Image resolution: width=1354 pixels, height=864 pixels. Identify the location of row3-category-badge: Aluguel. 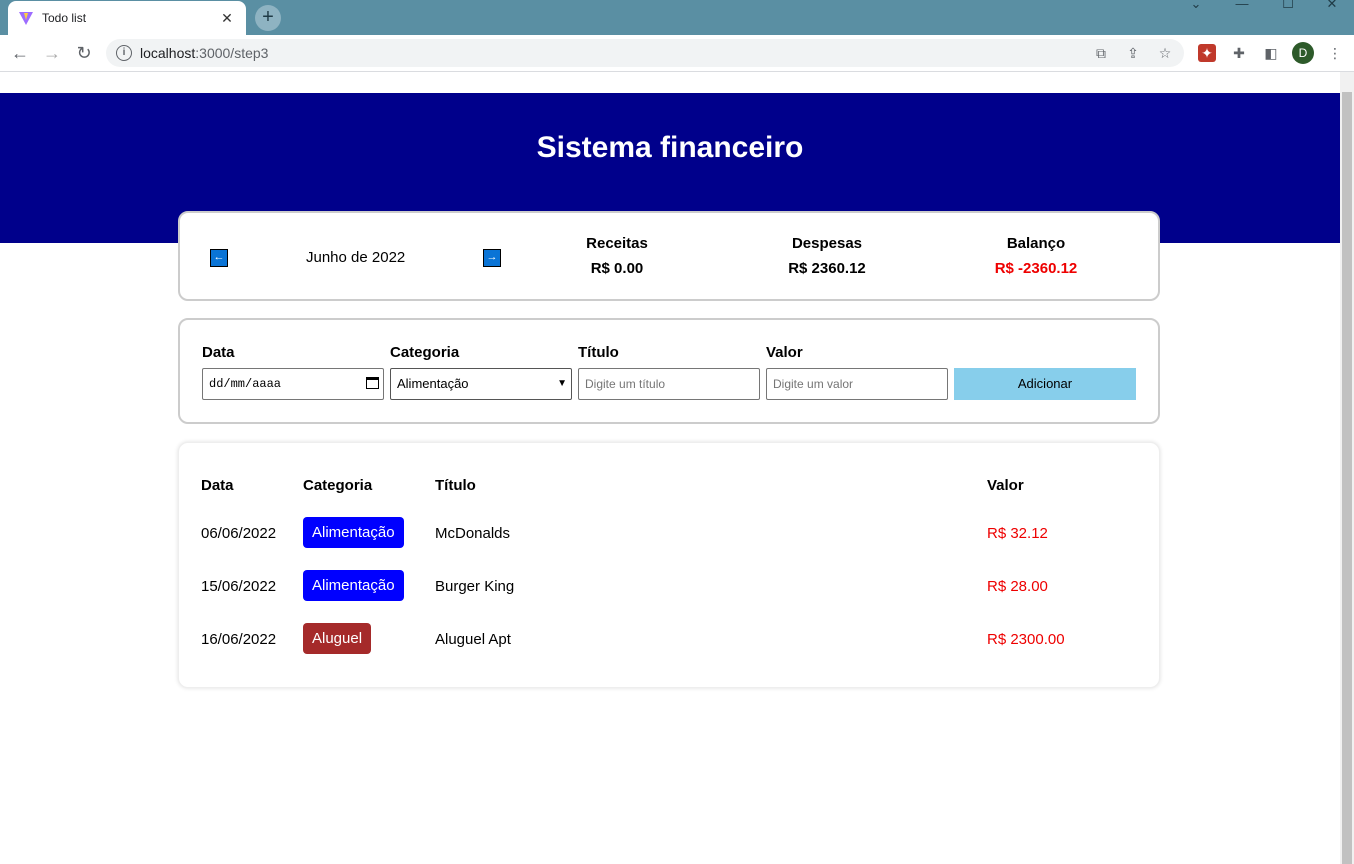
(337, 638).